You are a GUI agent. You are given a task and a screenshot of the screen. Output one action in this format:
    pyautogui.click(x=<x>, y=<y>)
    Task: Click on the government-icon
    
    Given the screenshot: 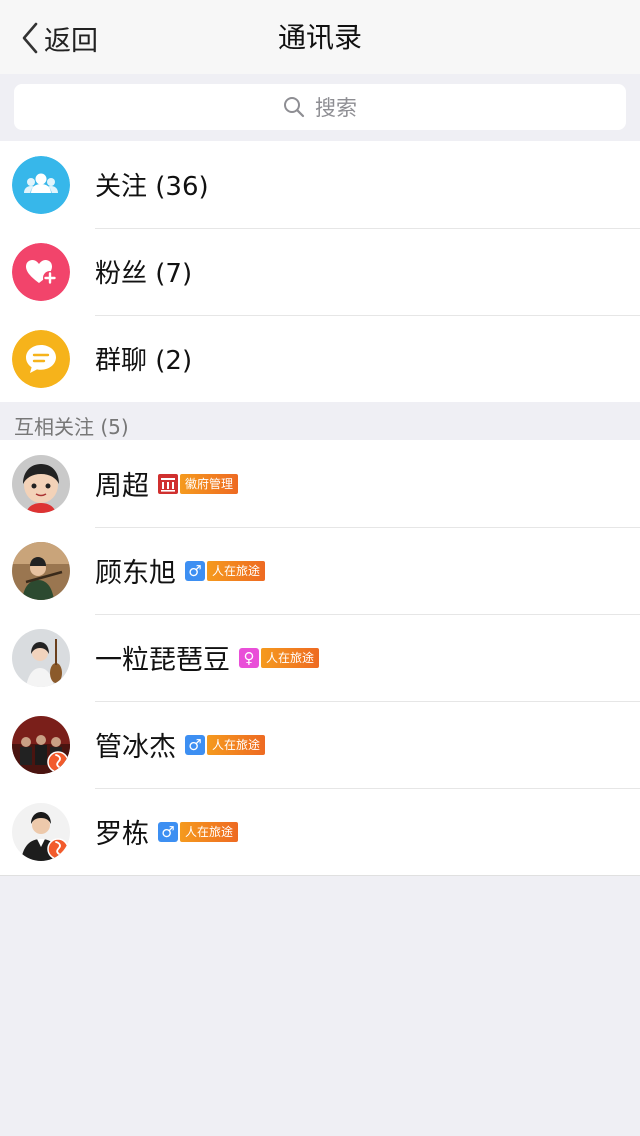 What is the action you would take?
    pyautogui.click(x=168, y=483)
    